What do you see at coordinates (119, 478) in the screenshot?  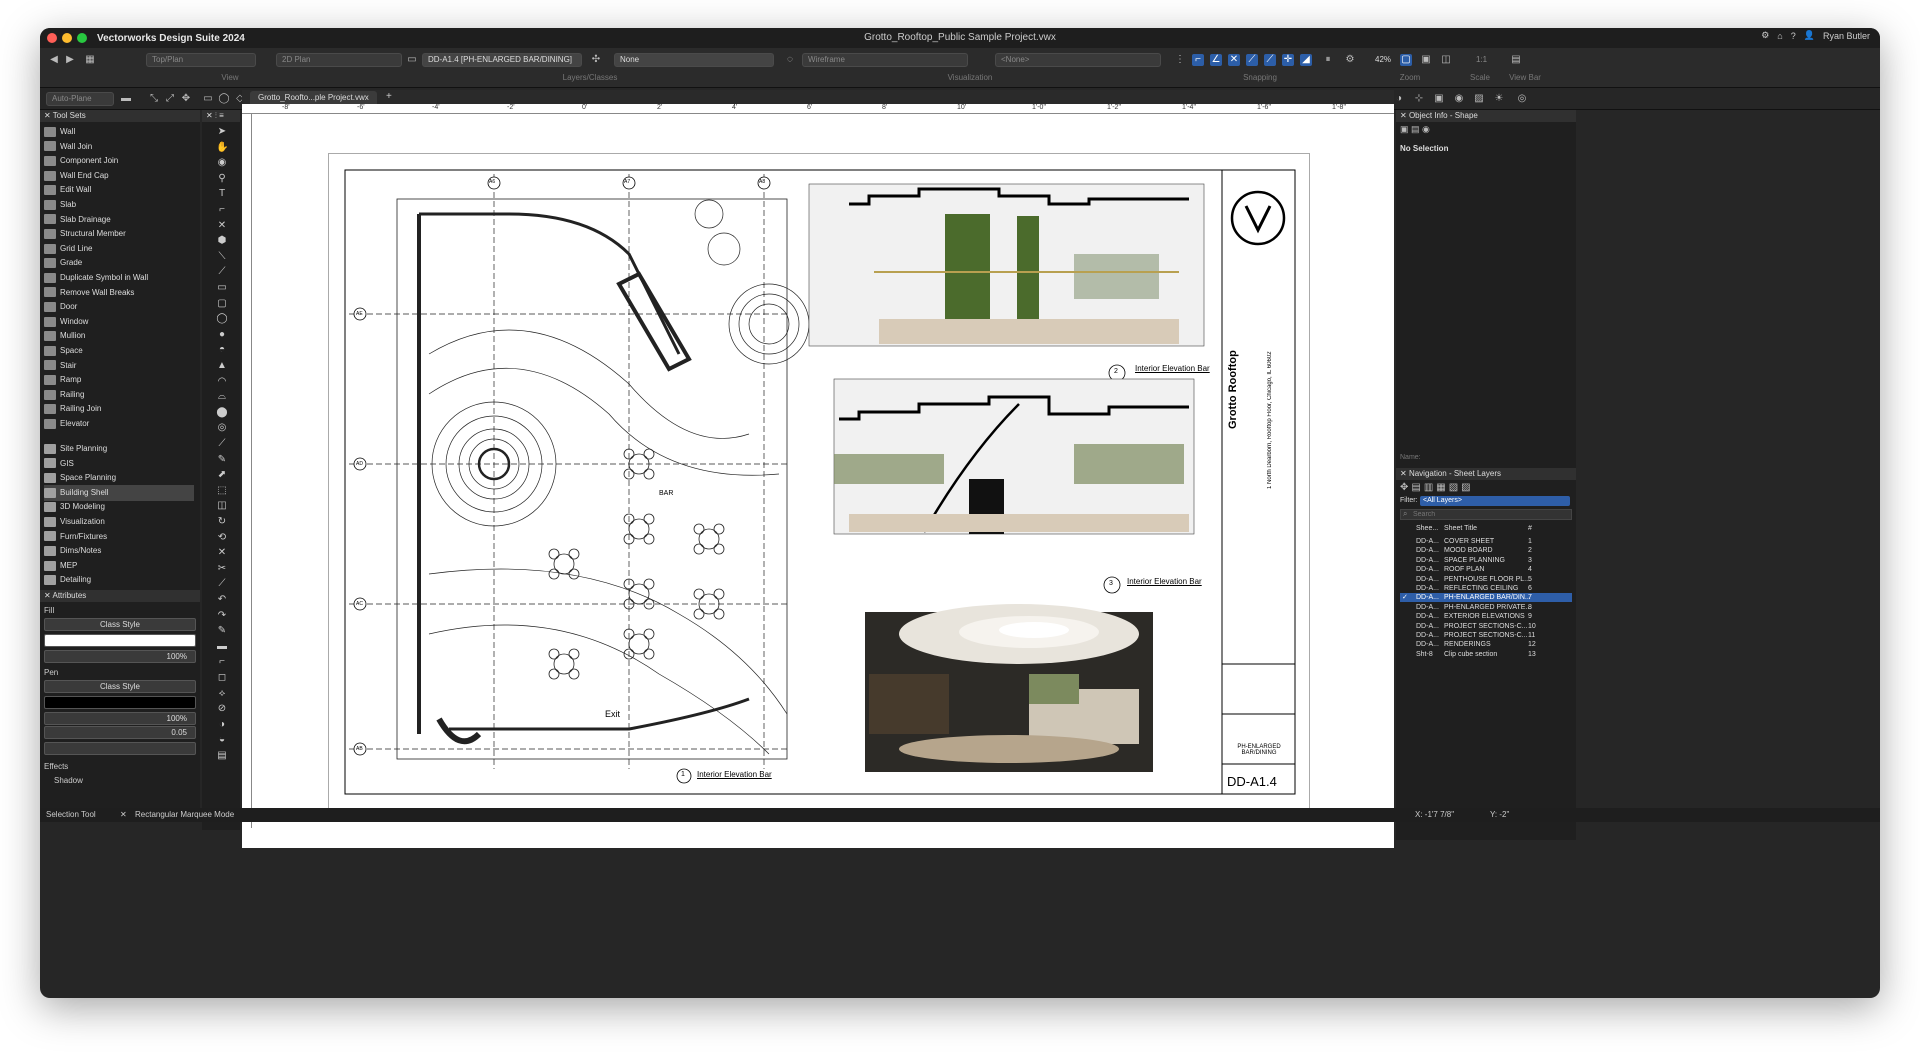 I see `tool-set-item: Space Planning` at bounding box center [119, 478].